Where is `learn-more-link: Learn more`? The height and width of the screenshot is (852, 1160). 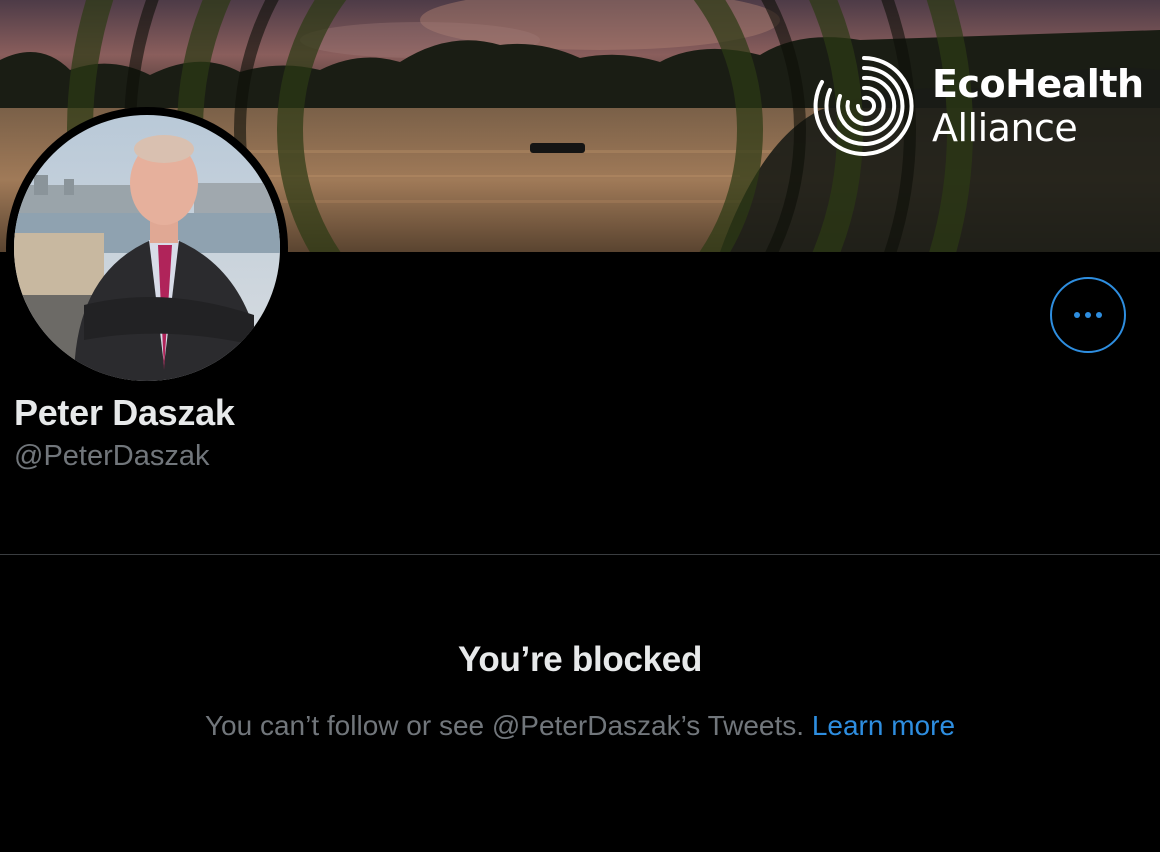 learn-more-link: Learn more is located at coordinates (883, 725).